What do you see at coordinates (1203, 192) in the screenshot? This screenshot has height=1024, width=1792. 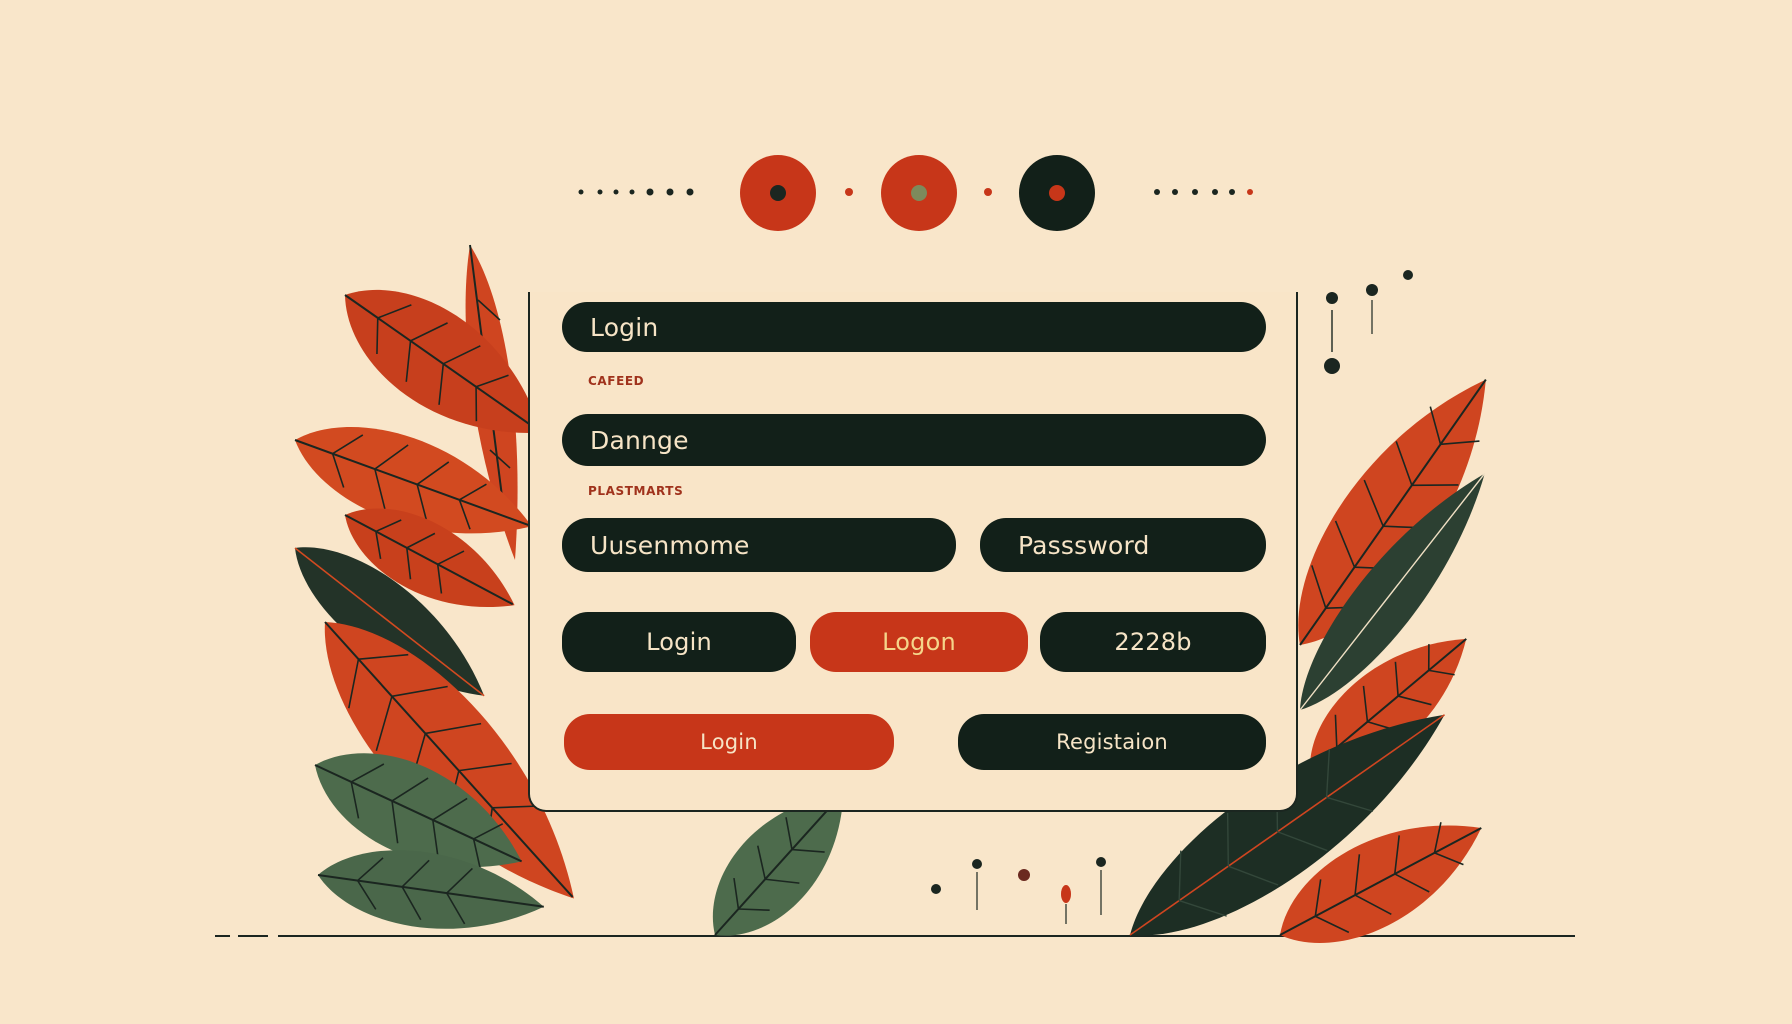 I see `stepper-dots-right` at bounding box center [1203, 192].